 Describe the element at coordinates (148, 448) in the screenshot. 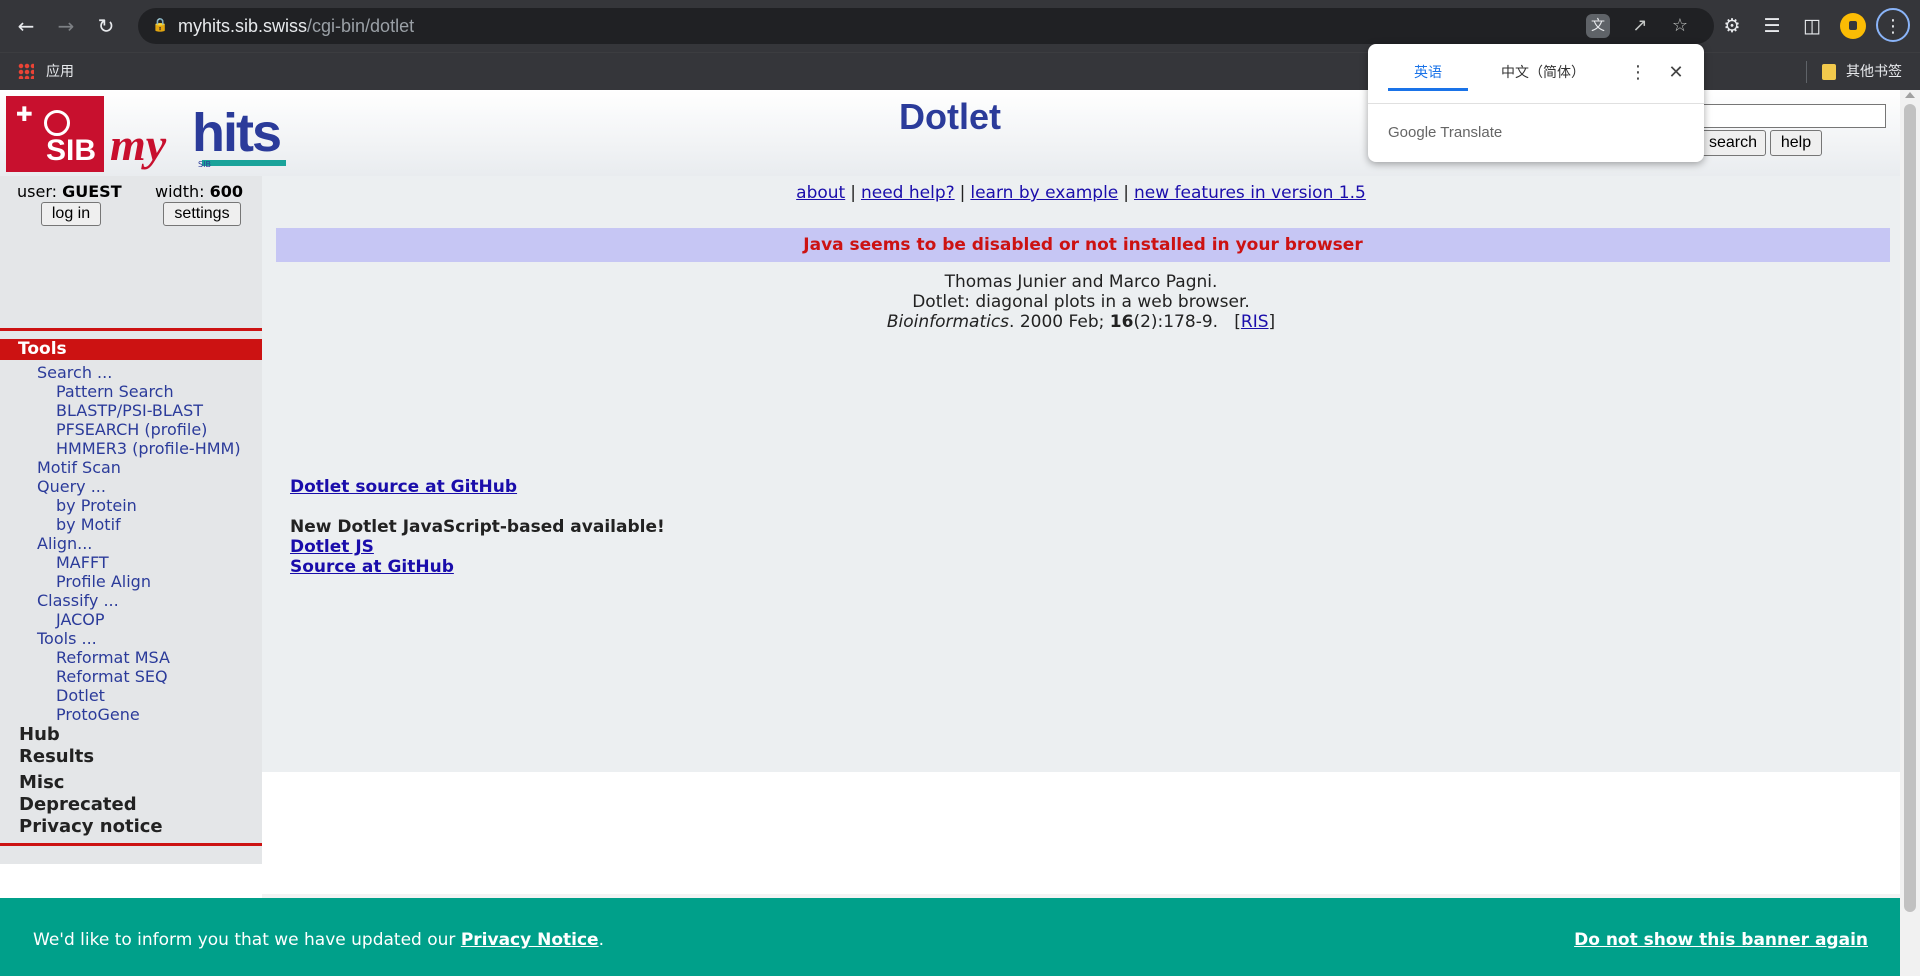

I see `menu-hmmer3: HMMER3 (profile-HMM)` at that location.